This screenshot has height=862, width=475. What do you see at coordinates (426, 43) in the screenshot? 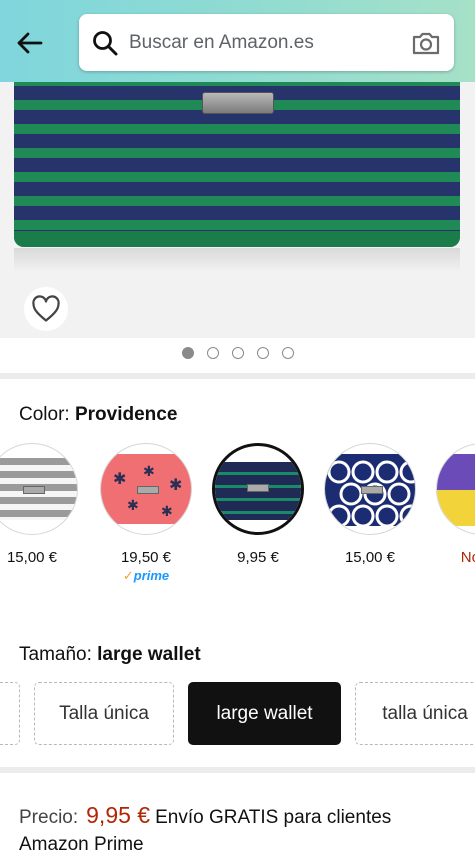
I see `camera-icon` at bounding box center [426, 43].